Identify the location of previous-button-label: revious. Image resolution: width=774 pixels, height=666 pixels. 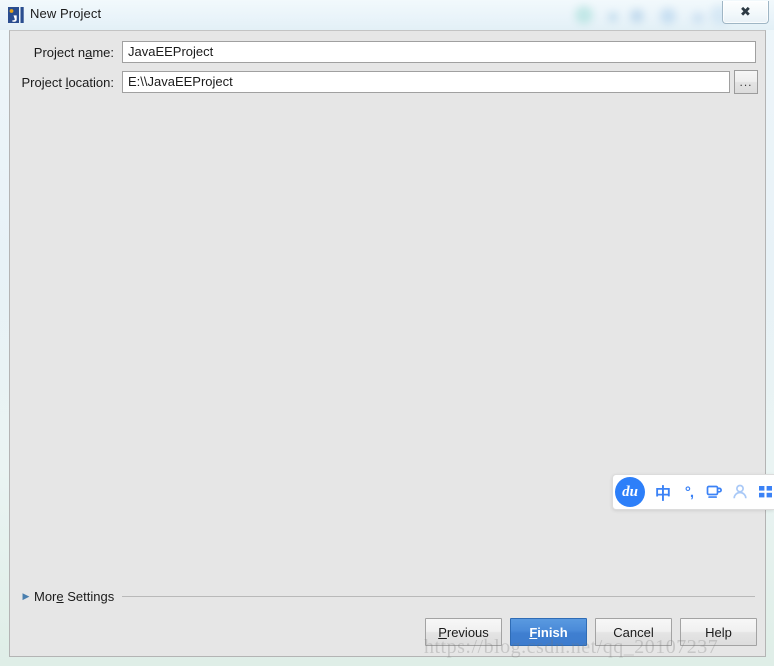
(467, 632).